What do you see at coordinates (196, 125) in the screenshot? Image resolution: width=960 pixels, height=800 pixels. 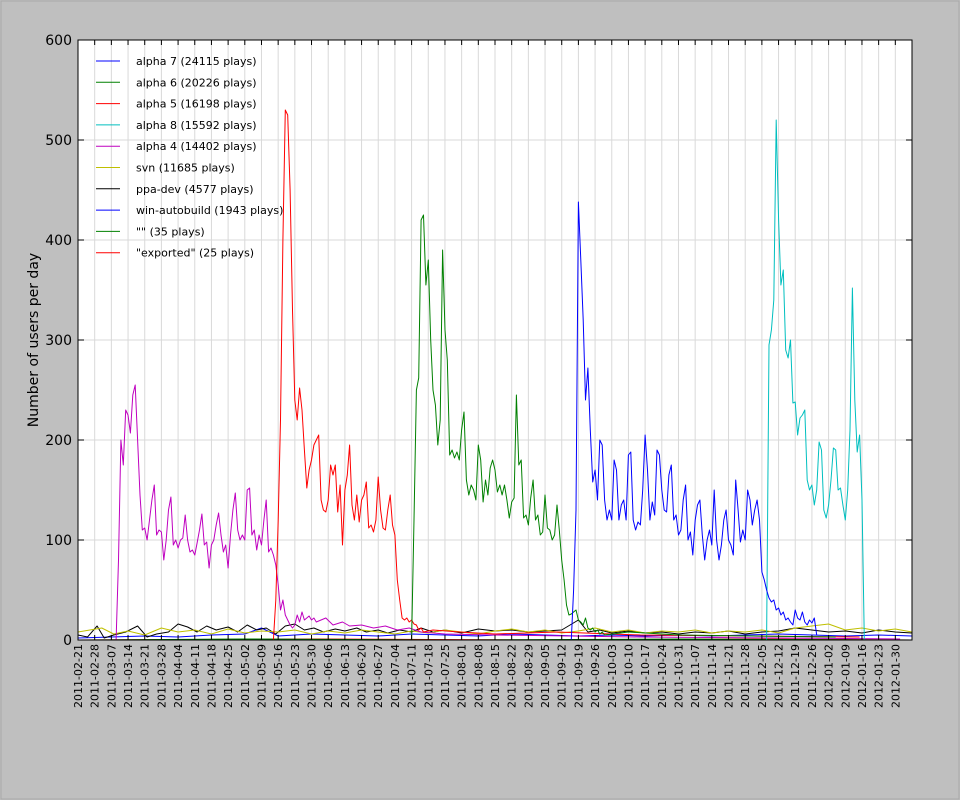 I see `legend-label: alpha 8 (15592 plays)` at bounding box center [196, 125].